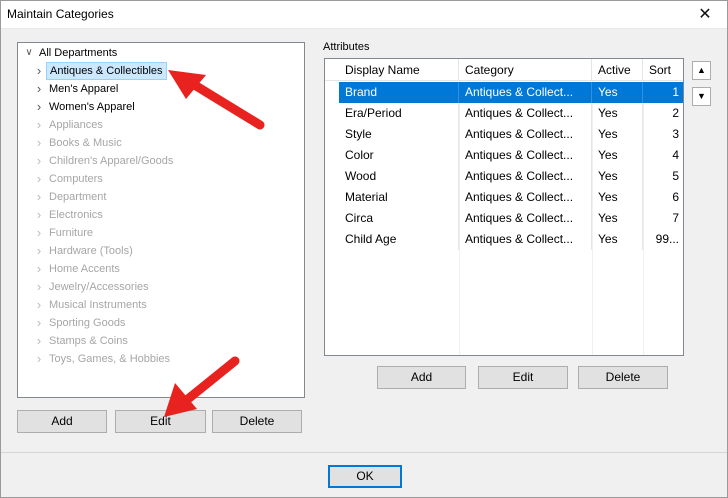  What do you see at coordinates (106, 71) in the screenshot?
I see `tree-item-label: Antiques & Collectibles` at bounding box center [106, 71].